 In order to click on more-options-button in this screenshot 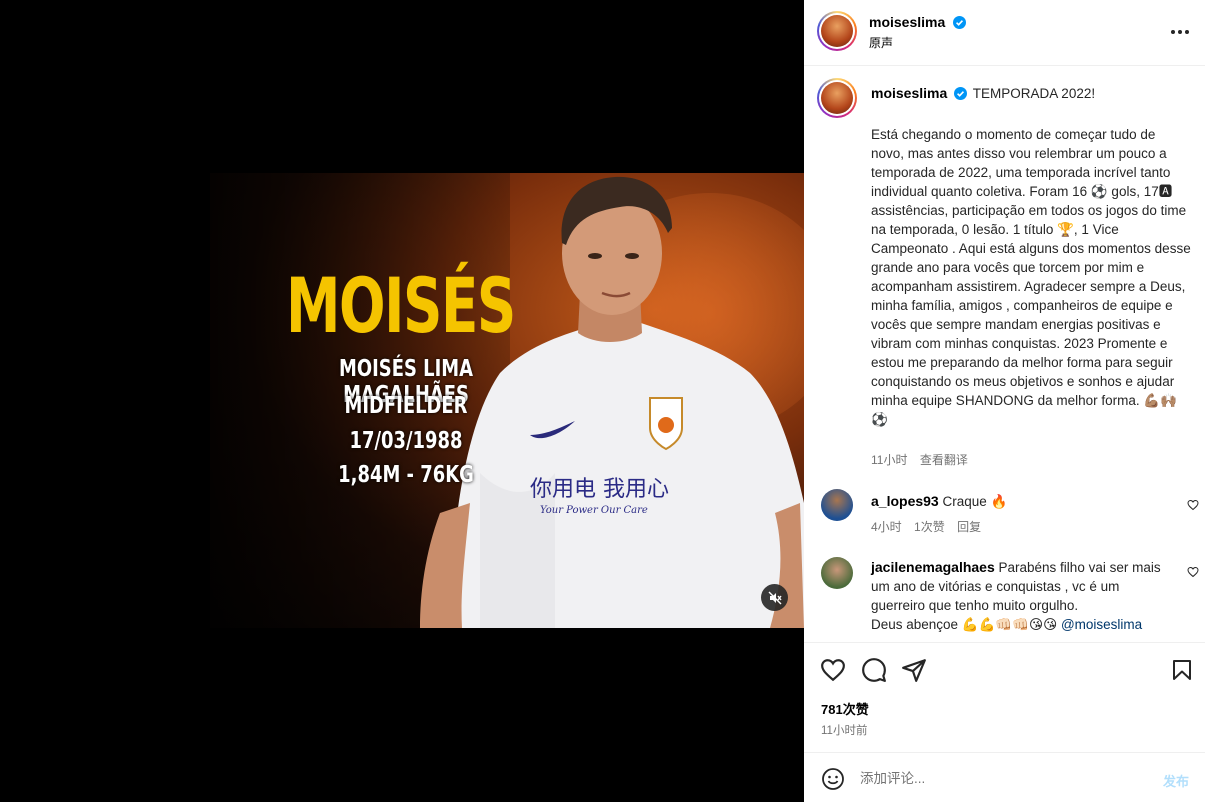, I will do `click(1180, 32)`.